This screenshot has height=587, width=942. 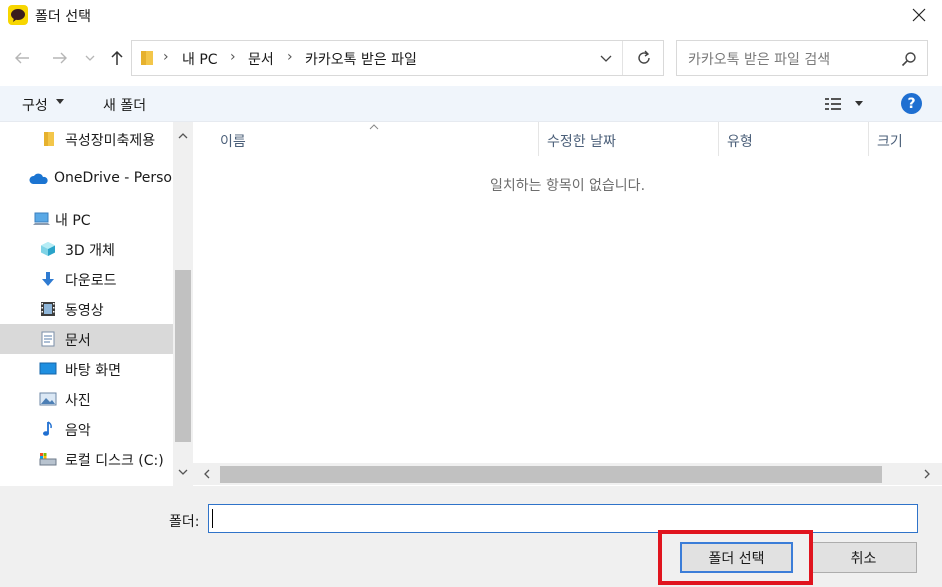 I want to click on command-bar: 구성 새 폴더 ?, so click(x=471, y=104).